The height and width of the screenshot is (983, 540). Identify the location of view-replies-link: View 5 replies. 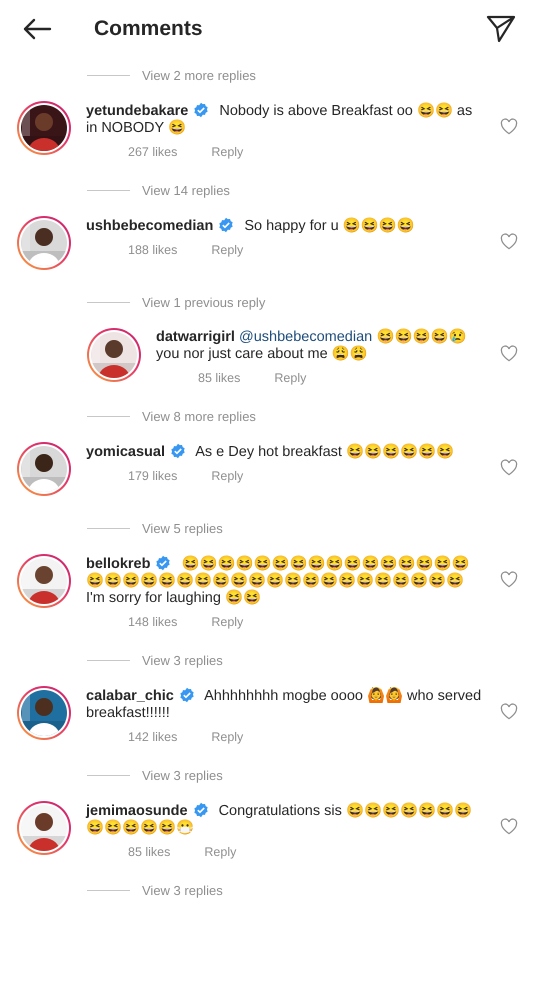
(182, 528).